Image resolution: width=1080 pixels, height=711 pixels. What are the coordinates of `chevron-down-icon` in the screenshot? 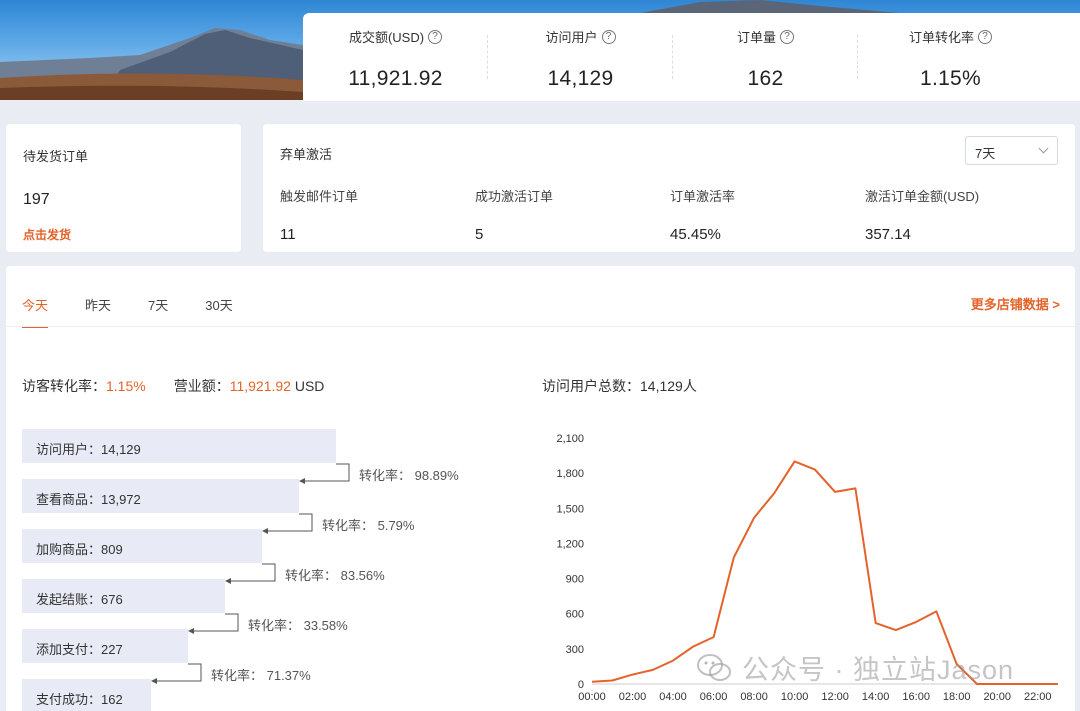 It's located at (1043, 148).